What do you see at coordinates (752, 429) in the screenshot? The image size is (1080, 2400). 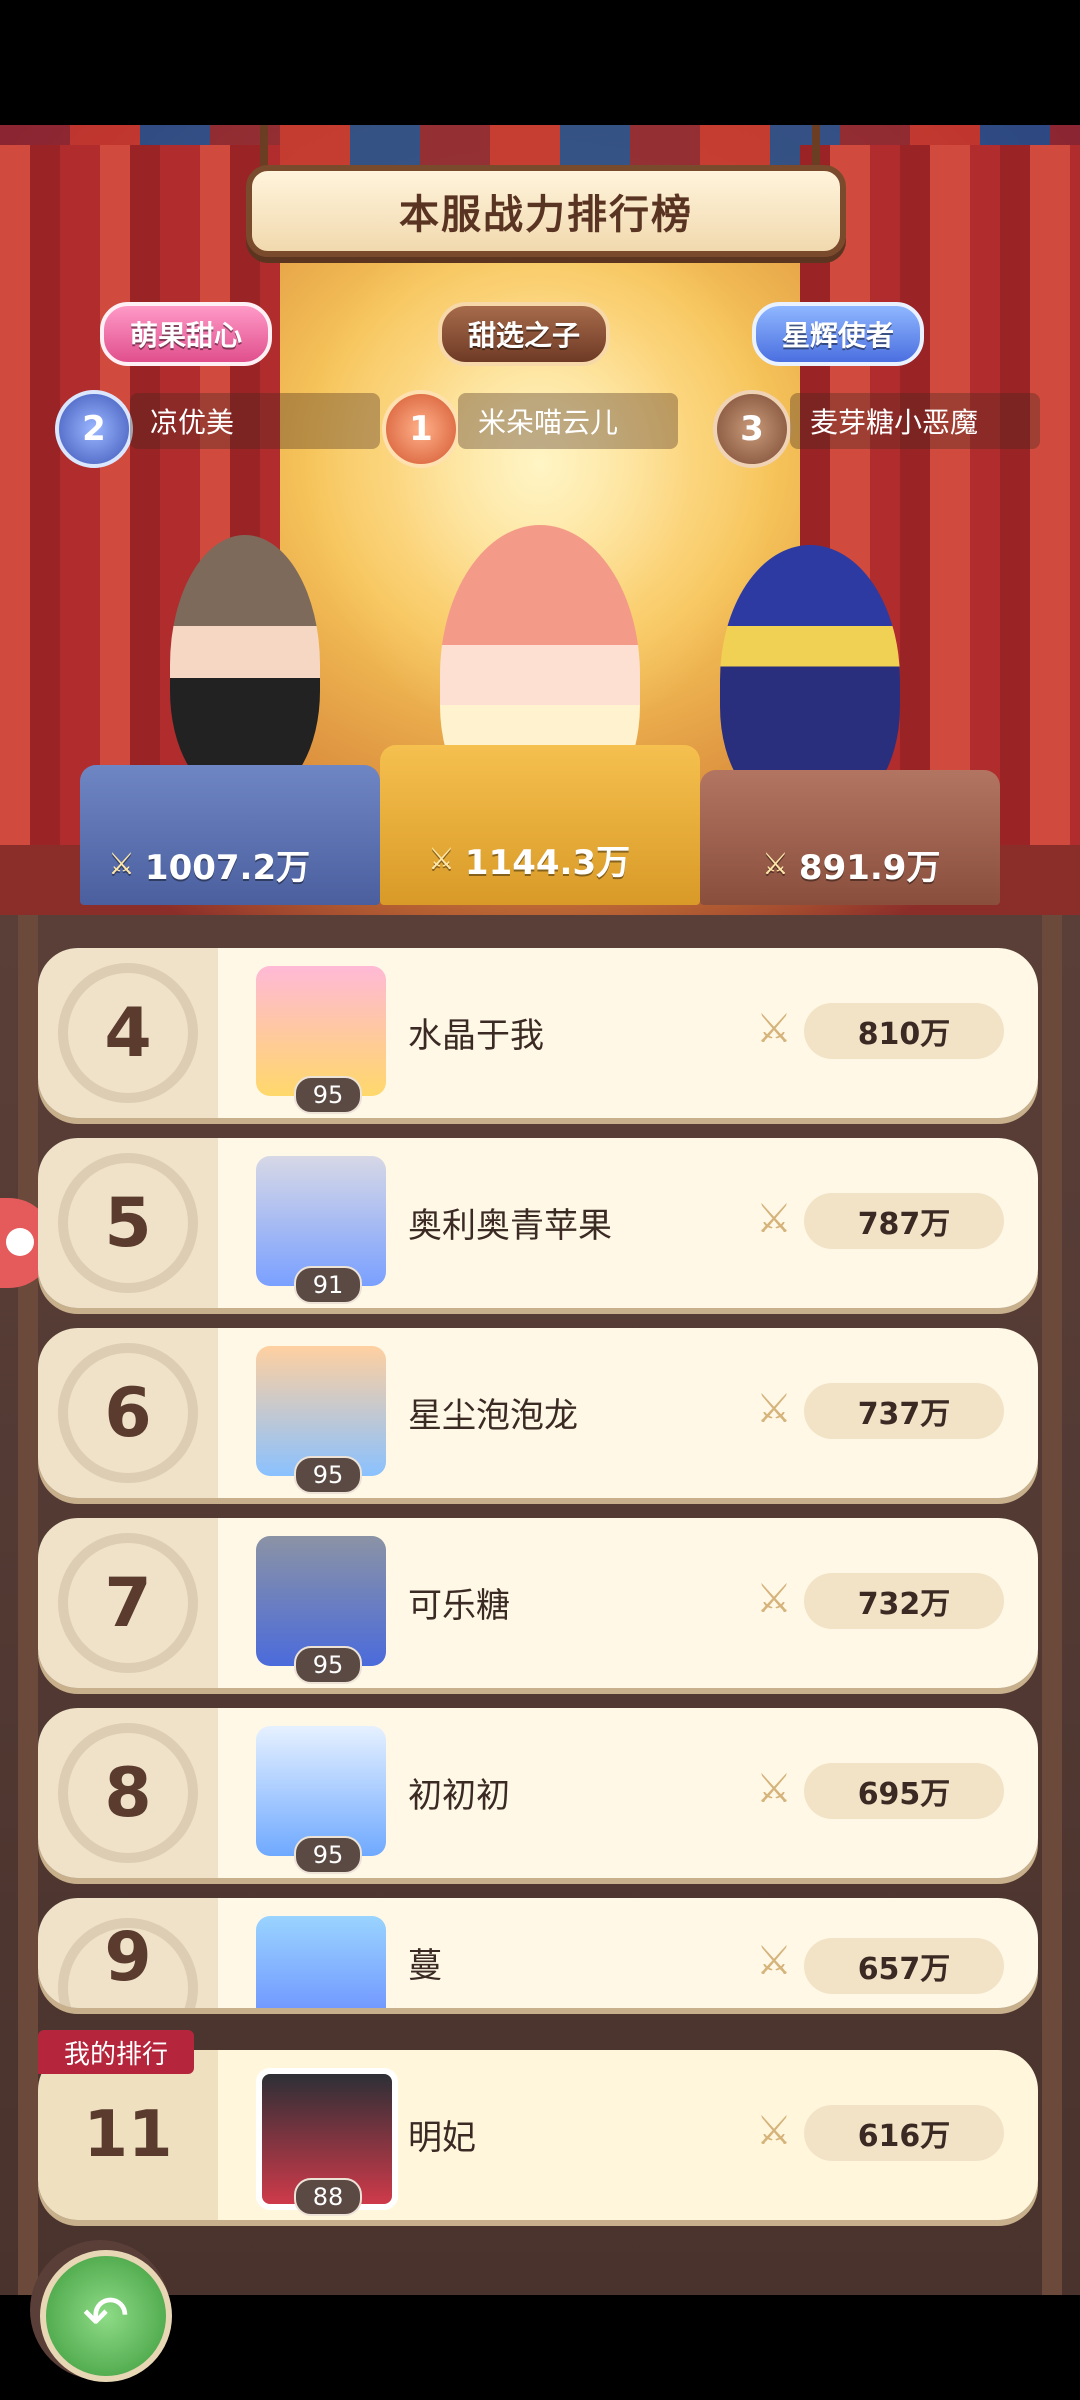 I see `rank-medal-3: 3` at bounding box center [752, 429].